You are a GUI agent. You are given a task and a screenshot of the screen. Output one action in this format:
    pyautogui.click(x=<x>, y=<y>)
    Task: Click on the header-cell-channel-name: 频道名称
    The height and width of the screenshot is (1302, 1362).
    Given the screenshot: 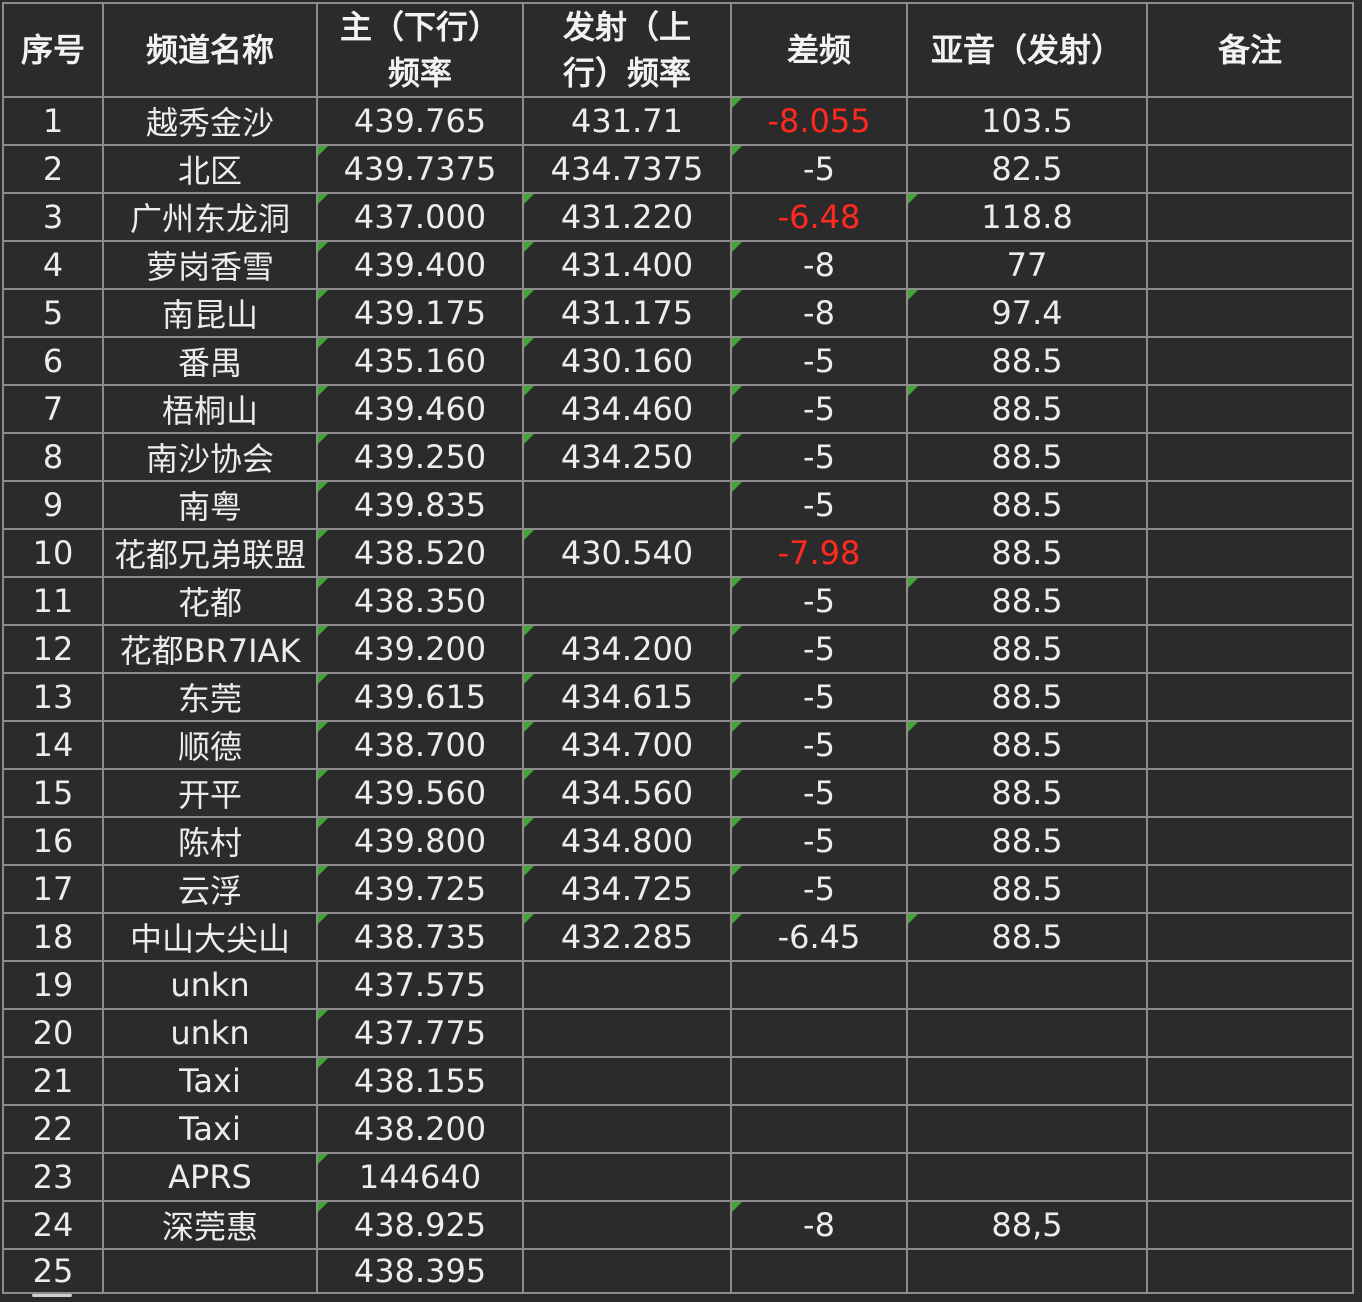 What is the action you would take?
    pyautogui.click(x=210, y=50)
    